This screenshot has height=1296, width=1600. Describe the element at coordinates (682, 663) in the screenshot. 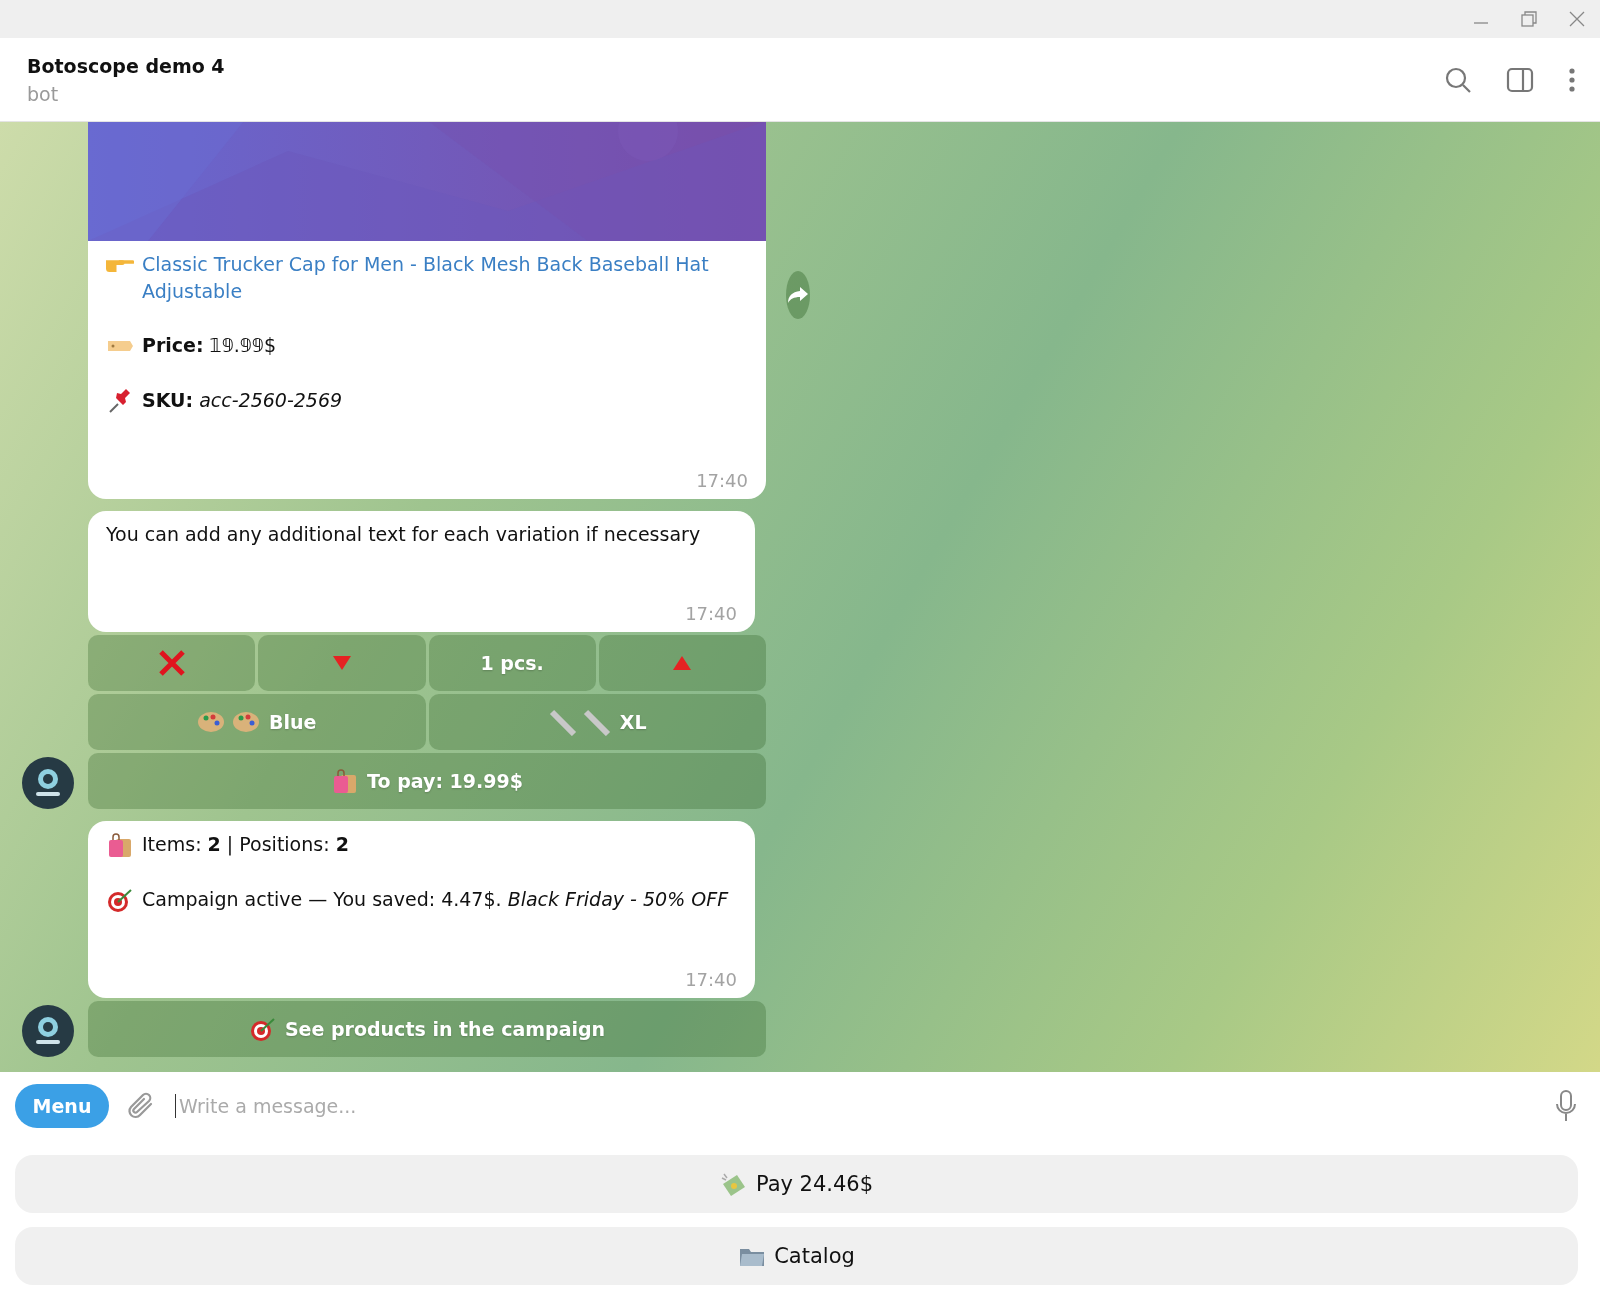

I see `triangle-up-icon` at that location.